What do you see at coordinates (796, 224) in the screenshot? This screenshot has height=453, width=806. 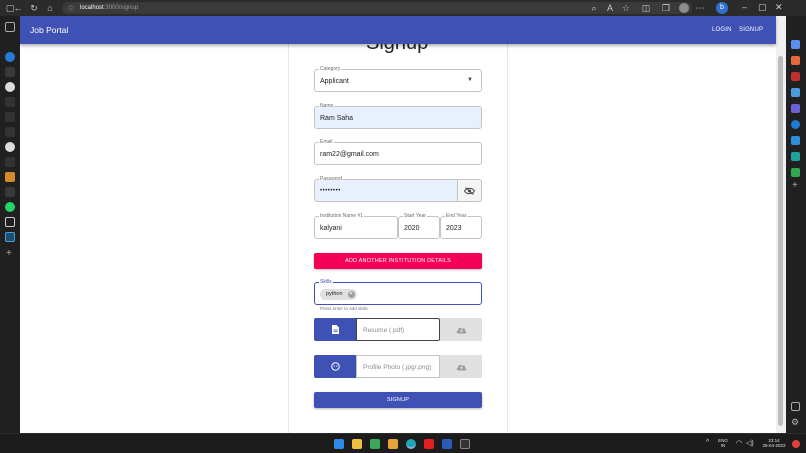 I see `browser-right-sidebar: + ⚙` at bounding box center [796, 224].